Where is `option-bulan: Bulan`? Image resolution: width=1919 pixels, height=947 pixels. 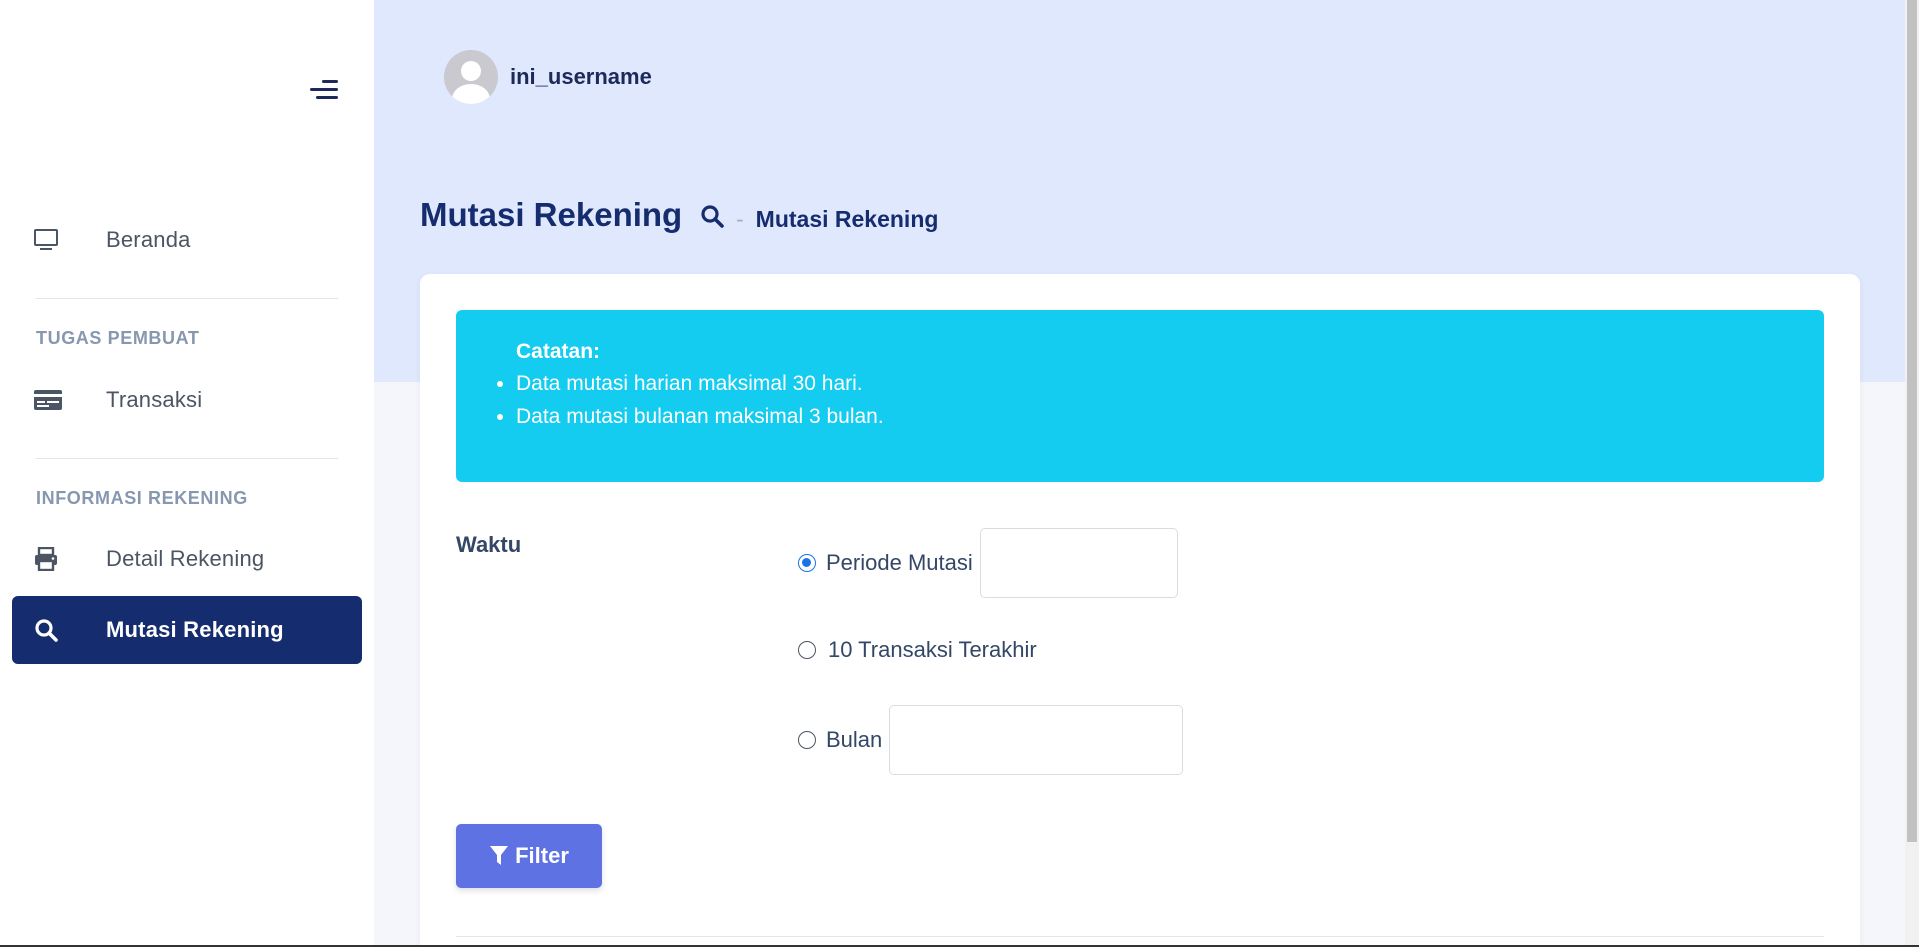
option-bulan: Bulan is located at coordinates (991, 740).